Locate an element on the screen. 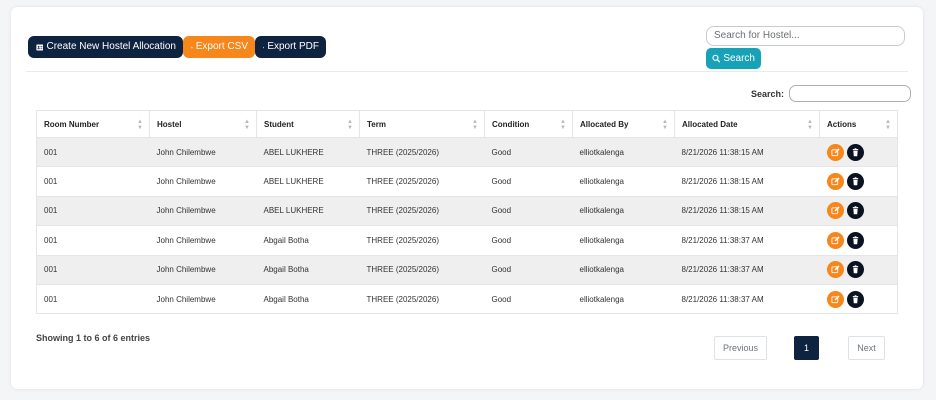  column-header-allocated-date: Allocated Date ▲ ▼ is located at coordinates (747, 124).